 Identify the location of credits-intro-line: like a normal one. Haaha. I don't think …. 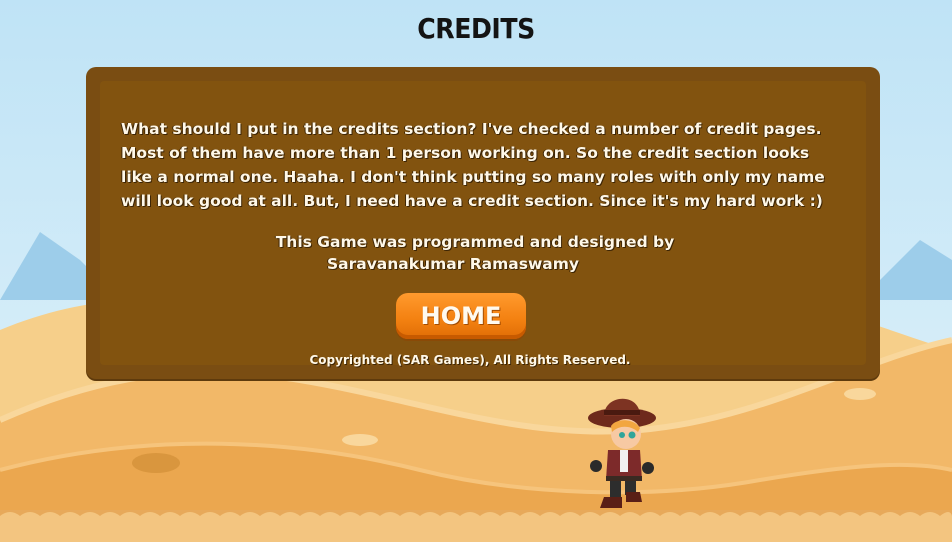
(473, 177).